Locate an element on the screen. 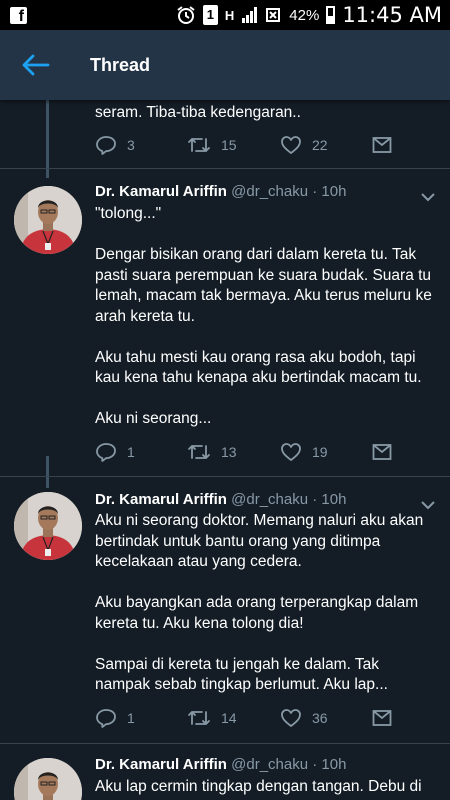 The image size is (450, 800). clock: 11:45 AM is located at coordinates (392, 15).